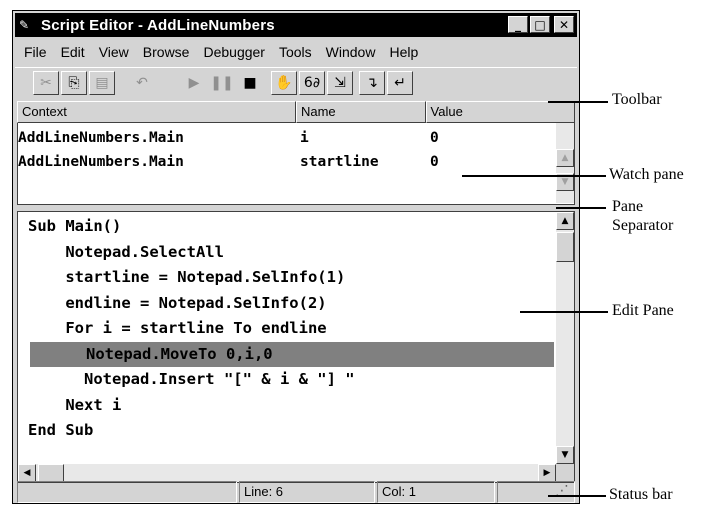  I want to click on column-value: Value, so click(500, 112).